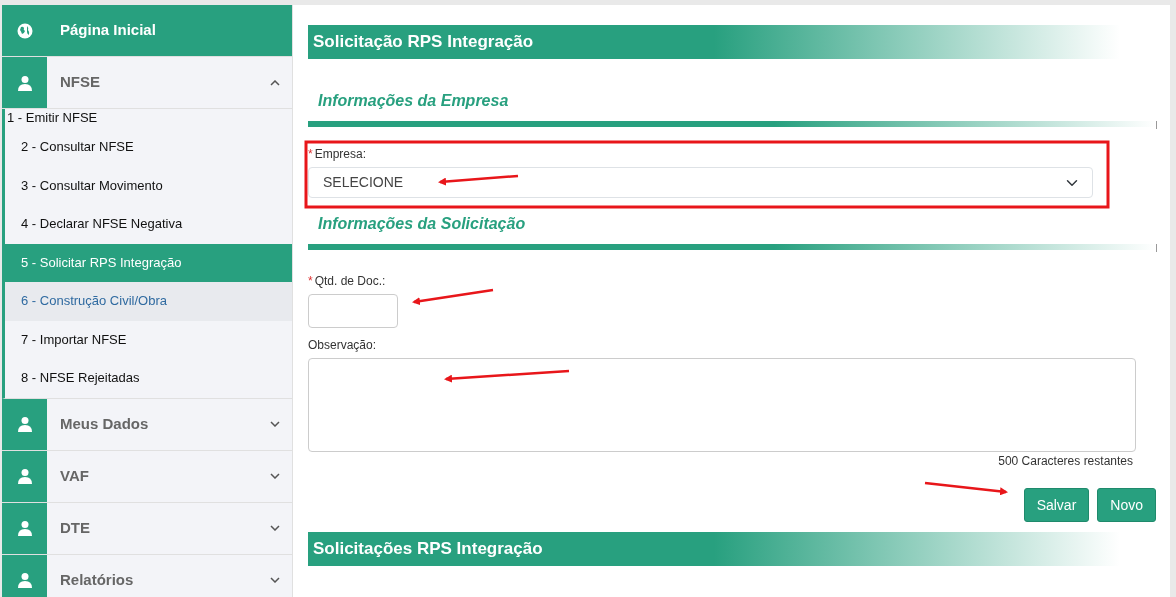 This screenshot has height=597, width=1176. What do you see at coordinates (148, 301) in the screenshot?
I see `sidebar-item: 6 - Construção Civil/Obra` at bounding box center [148, 301].